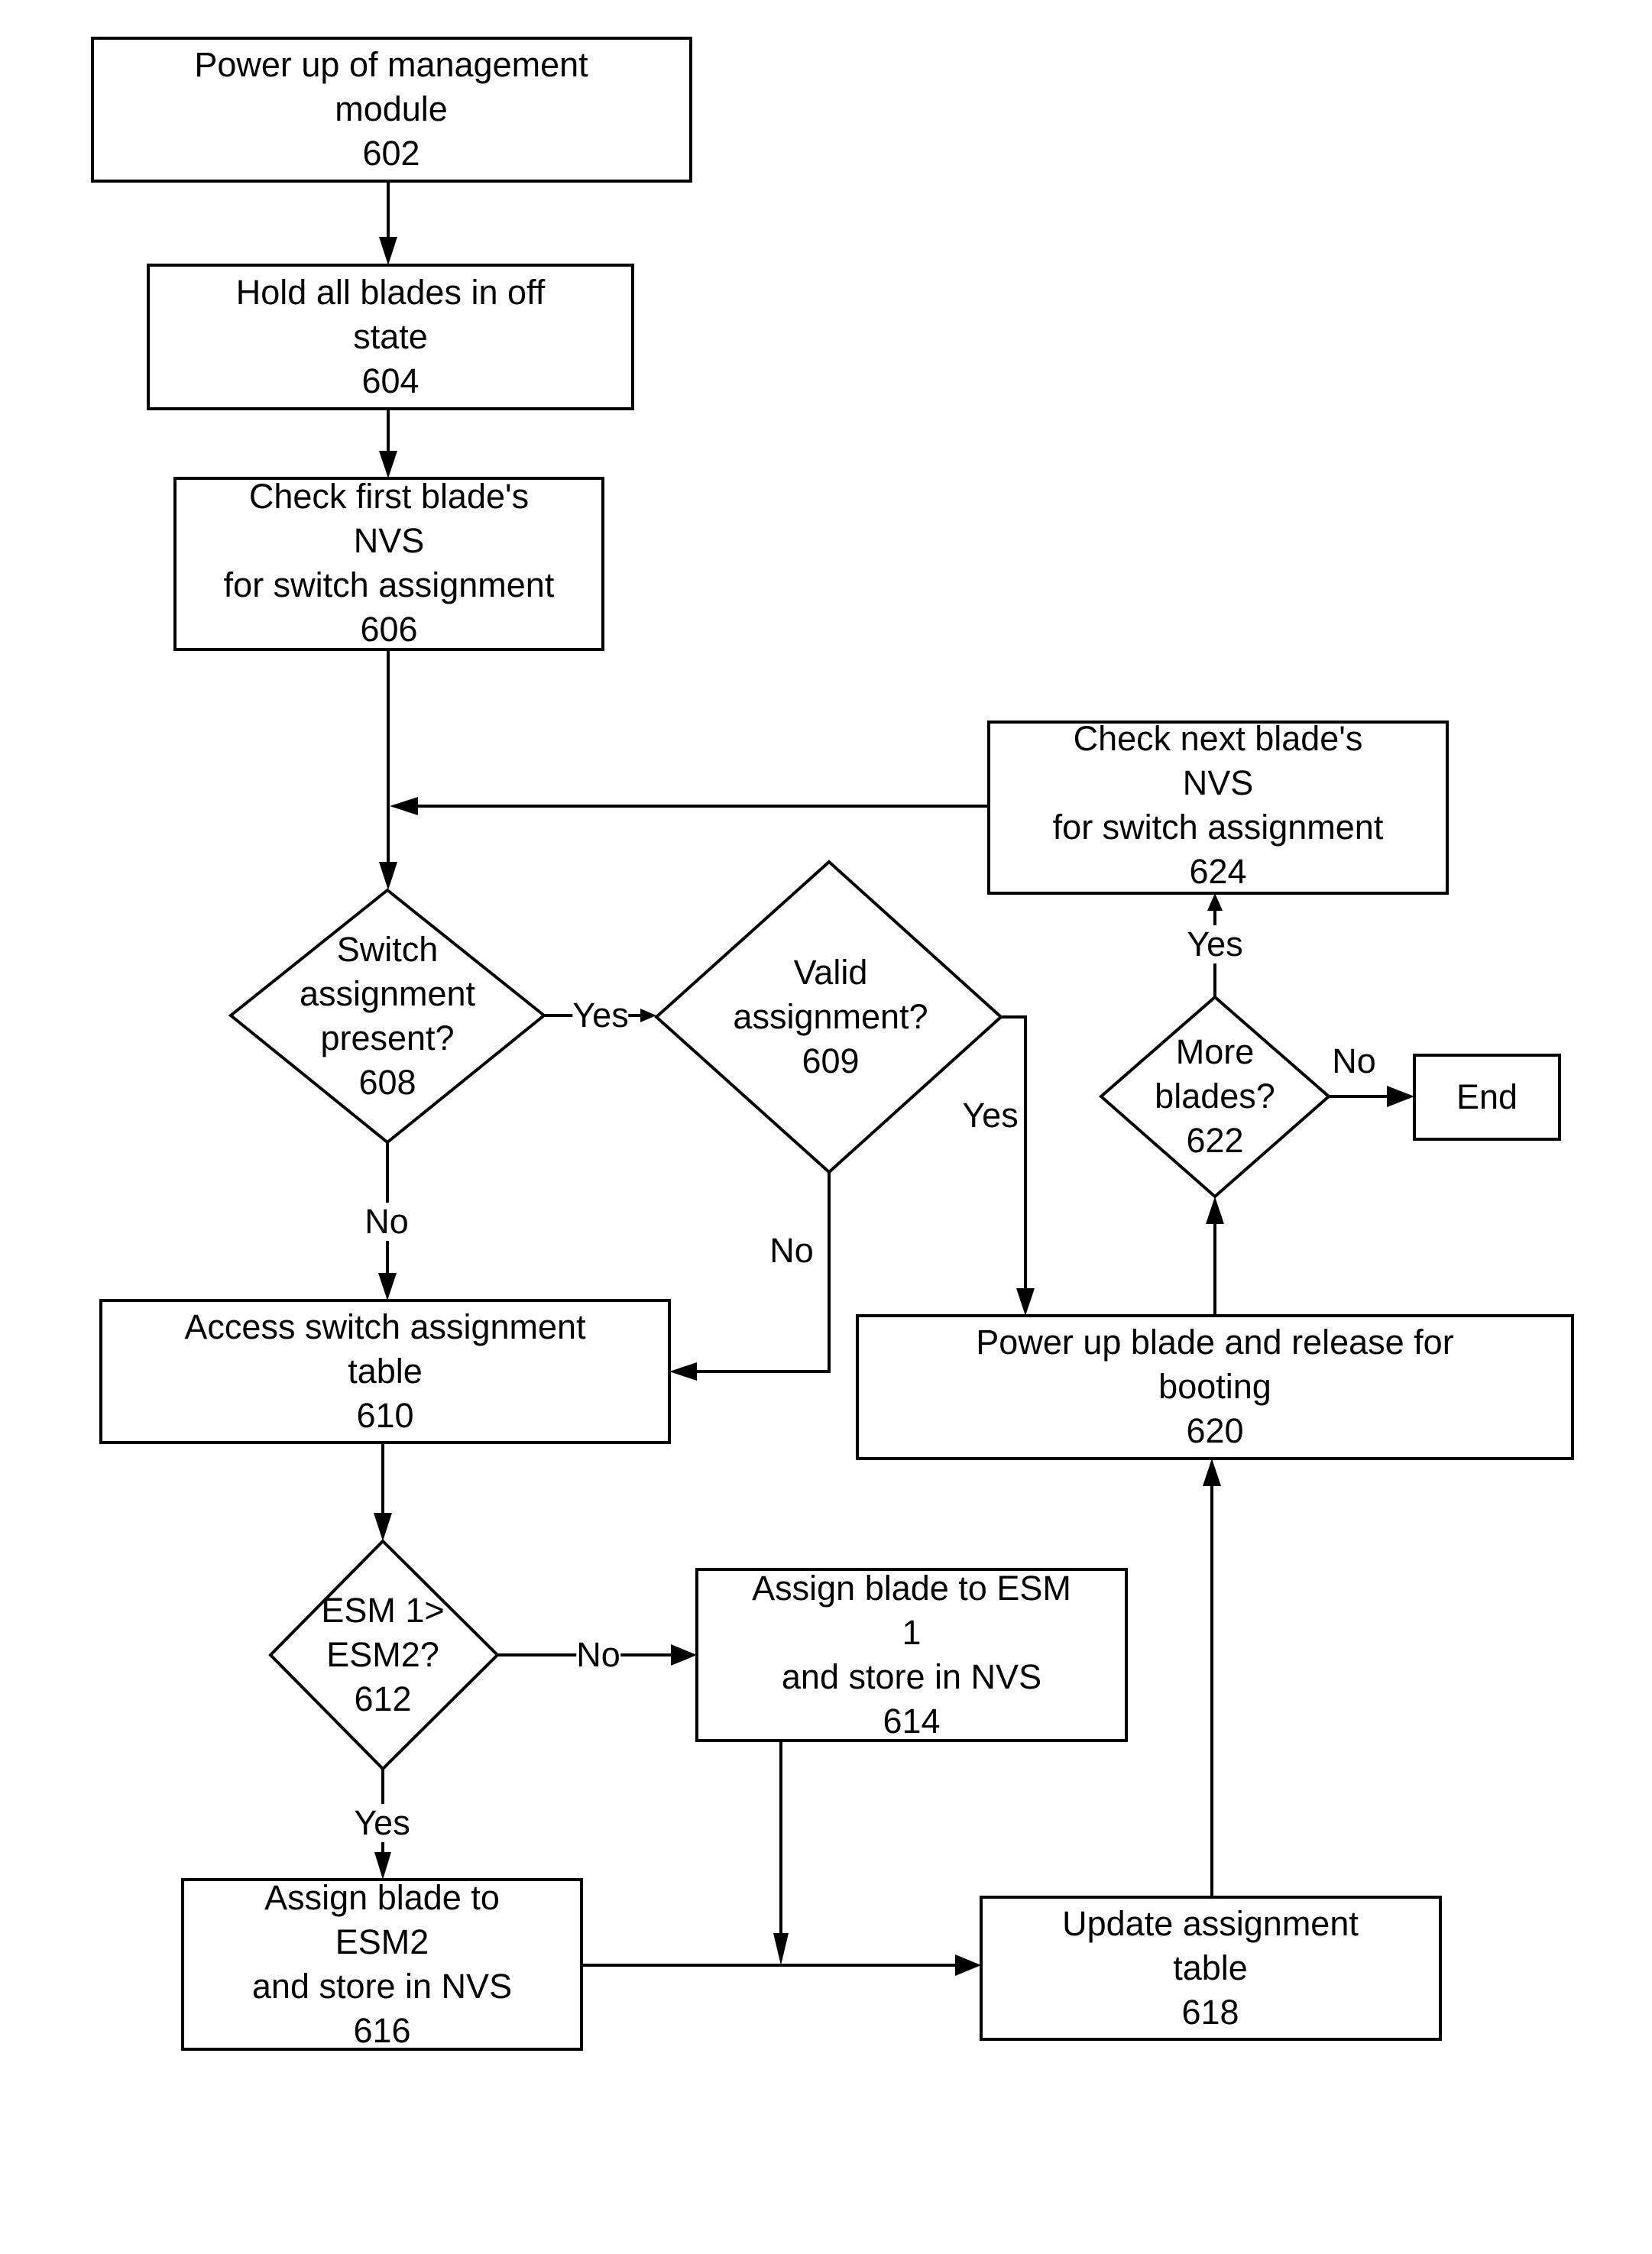  I want to click on node-616-number: 616, so click(382, 2030).